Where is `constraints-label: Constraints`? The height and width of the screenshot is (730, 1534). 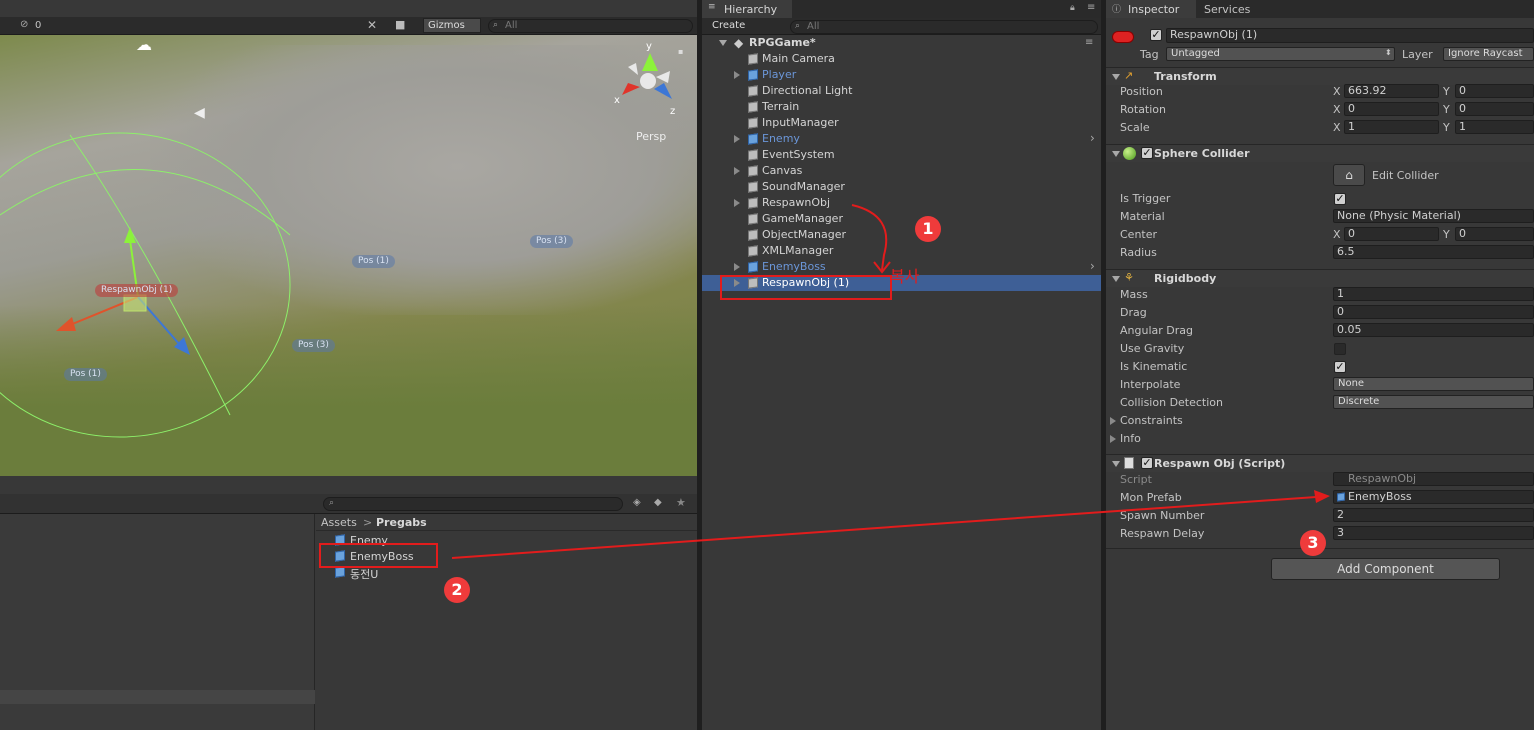
constraints-label: Constraints is located at coordinates (1151, 420).